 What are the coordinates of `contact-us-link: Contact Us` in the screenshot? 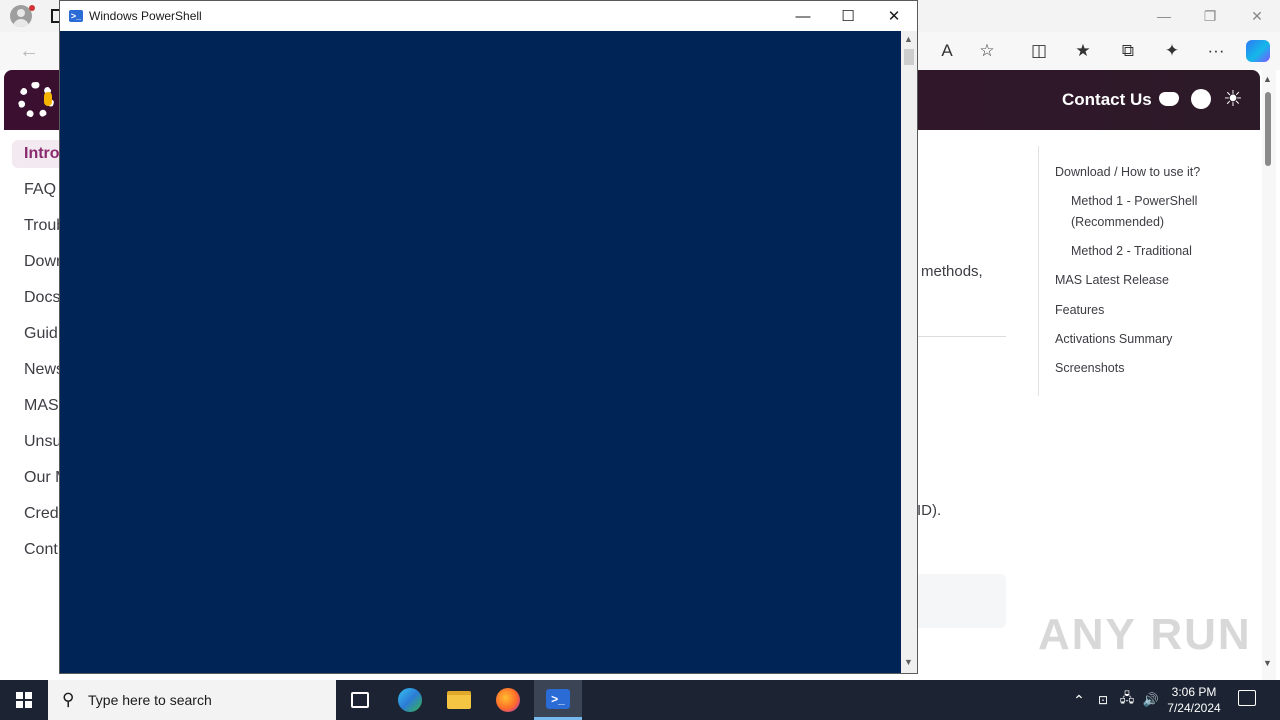 It's located at (1107, 100).